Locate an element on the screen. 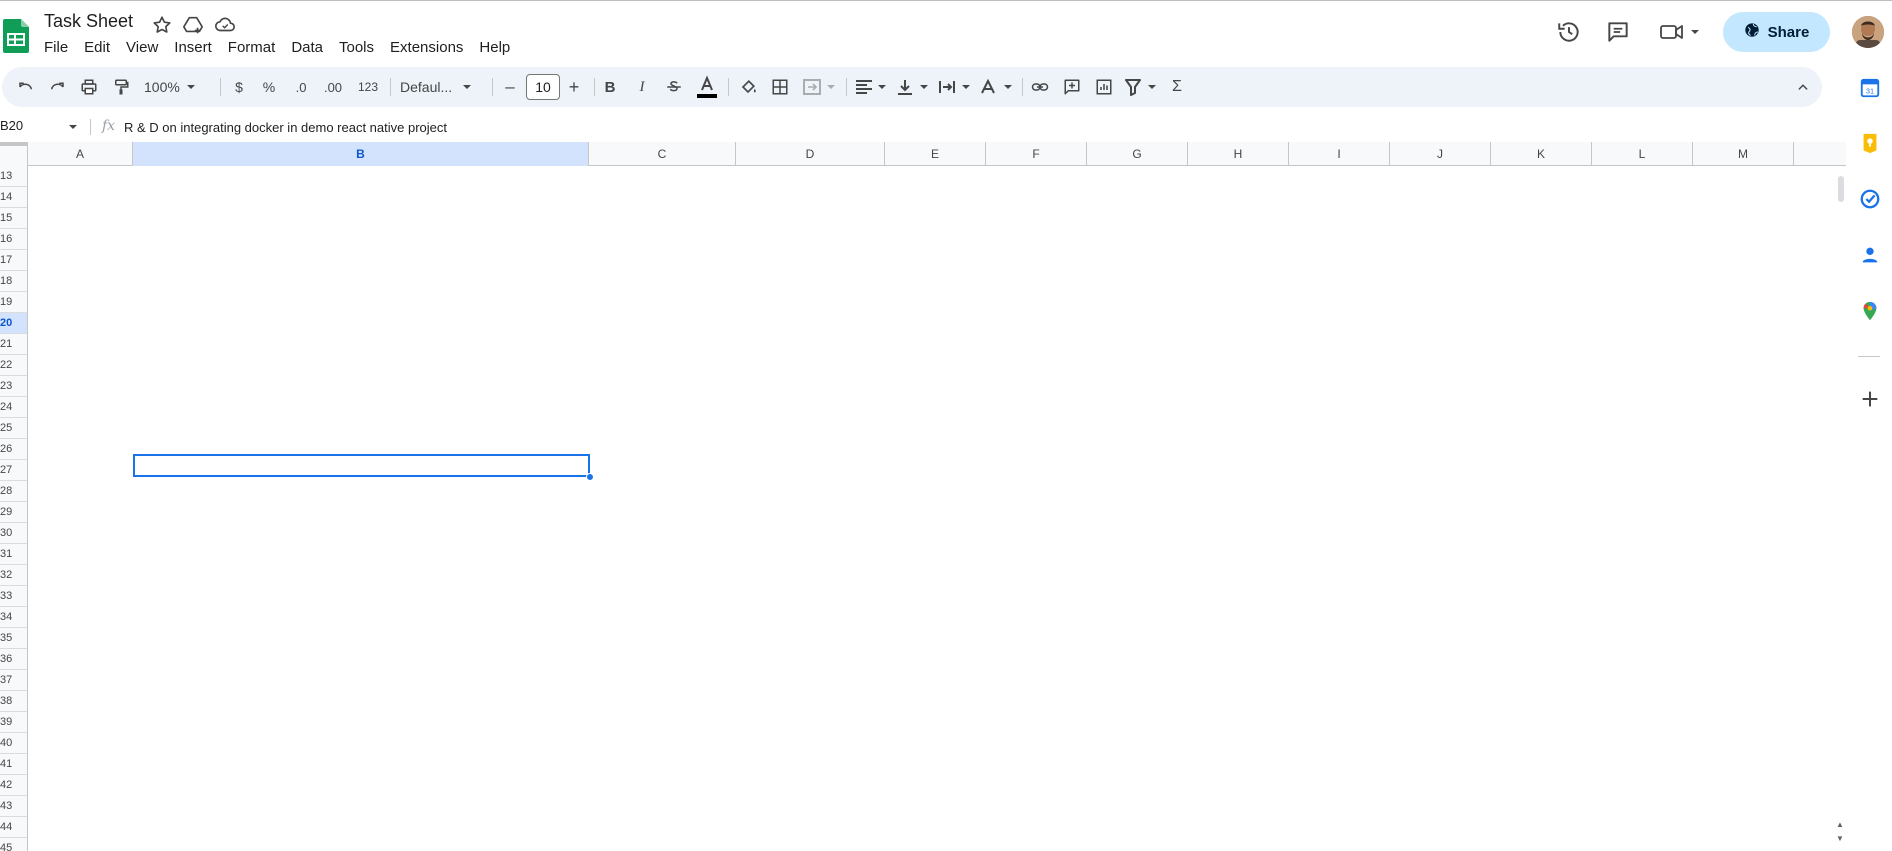 The image size is (1892, 851). frozen-row-handle is located at coordinates (14, 144).